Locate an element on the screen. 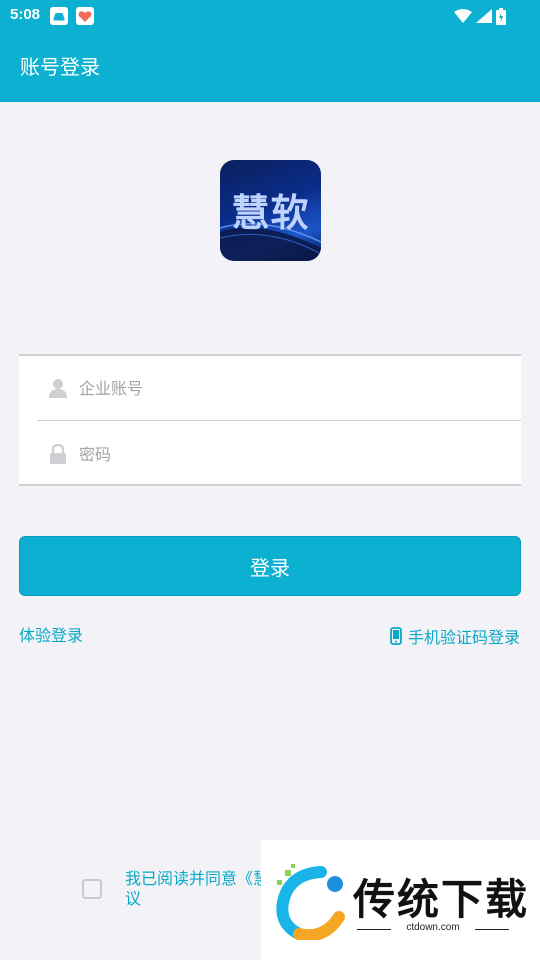  app-bar: 账号登录 is located at coordinates (270, 67).